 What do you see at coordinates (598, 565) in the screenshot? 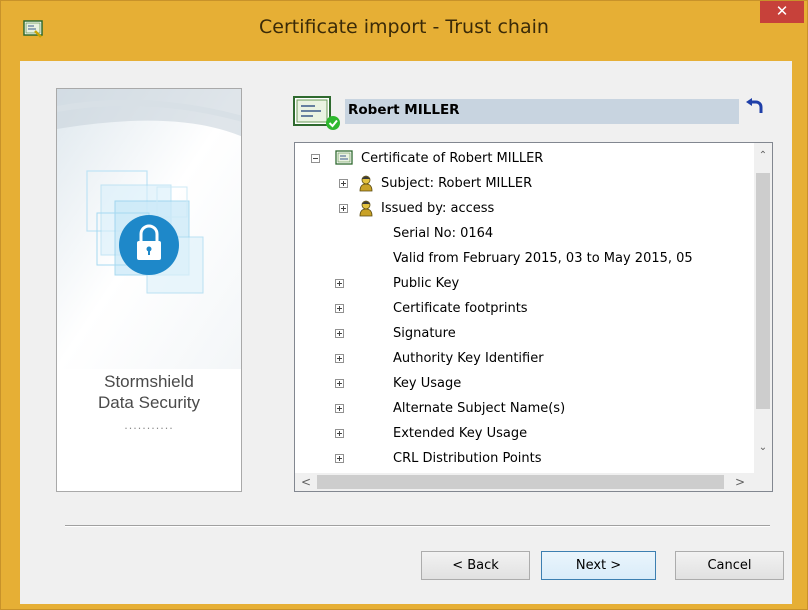
I see `next-button: Next >` at bounding box center [598, 565].